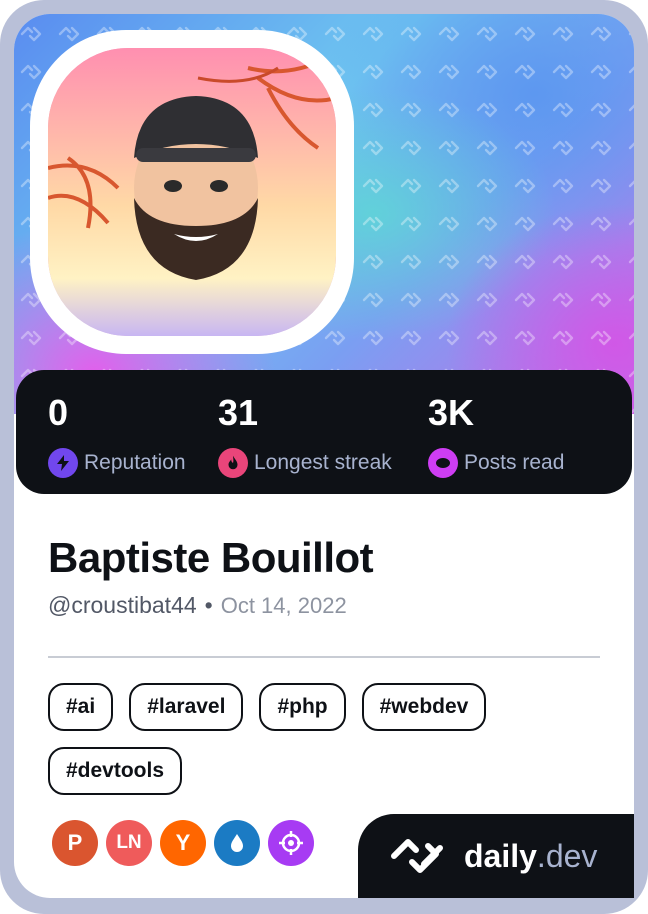 The height and width of the screenshot is (914, 648). I want to click on profile-joined-date: Oct 14, 2022, so click(283, 605).